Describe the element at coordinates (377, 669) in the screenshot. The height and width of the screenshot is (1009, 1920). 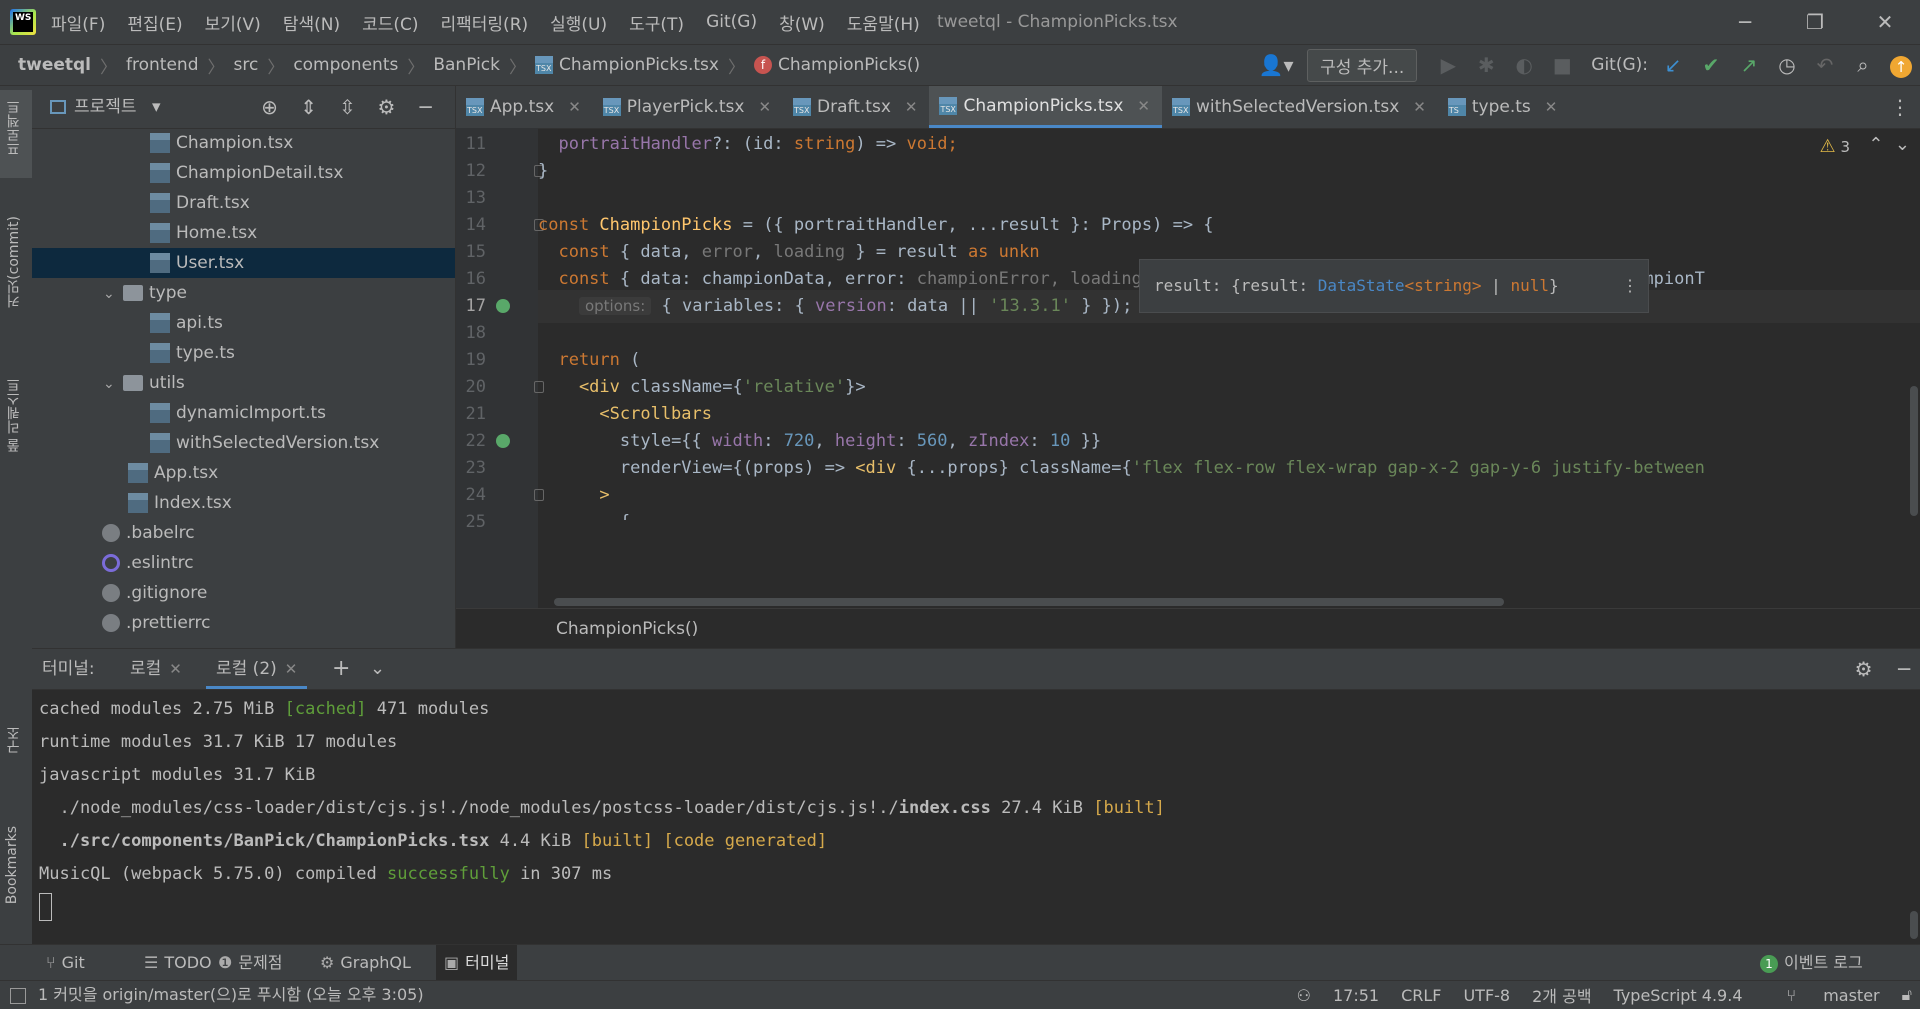
I see `terminal-dropdown-icon: ⌄` at that location.